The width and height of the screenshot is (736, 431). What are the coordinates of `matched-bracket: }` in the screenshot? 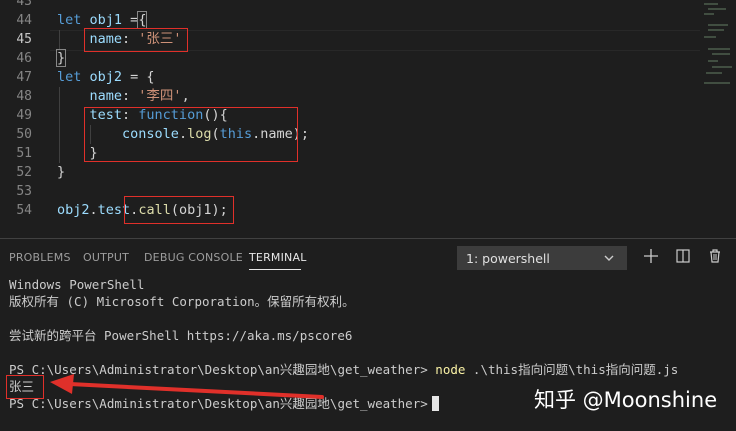 It's located at (61, 58).